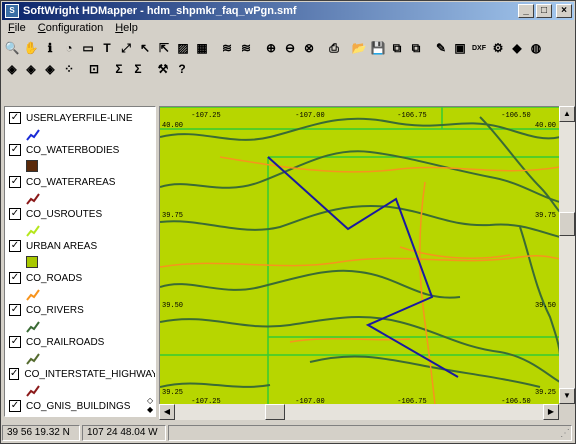 Image resolution: width=576 pixels, height=444 pixels. I want to click on top-longitude-label: -106.50, so click(515, 116).